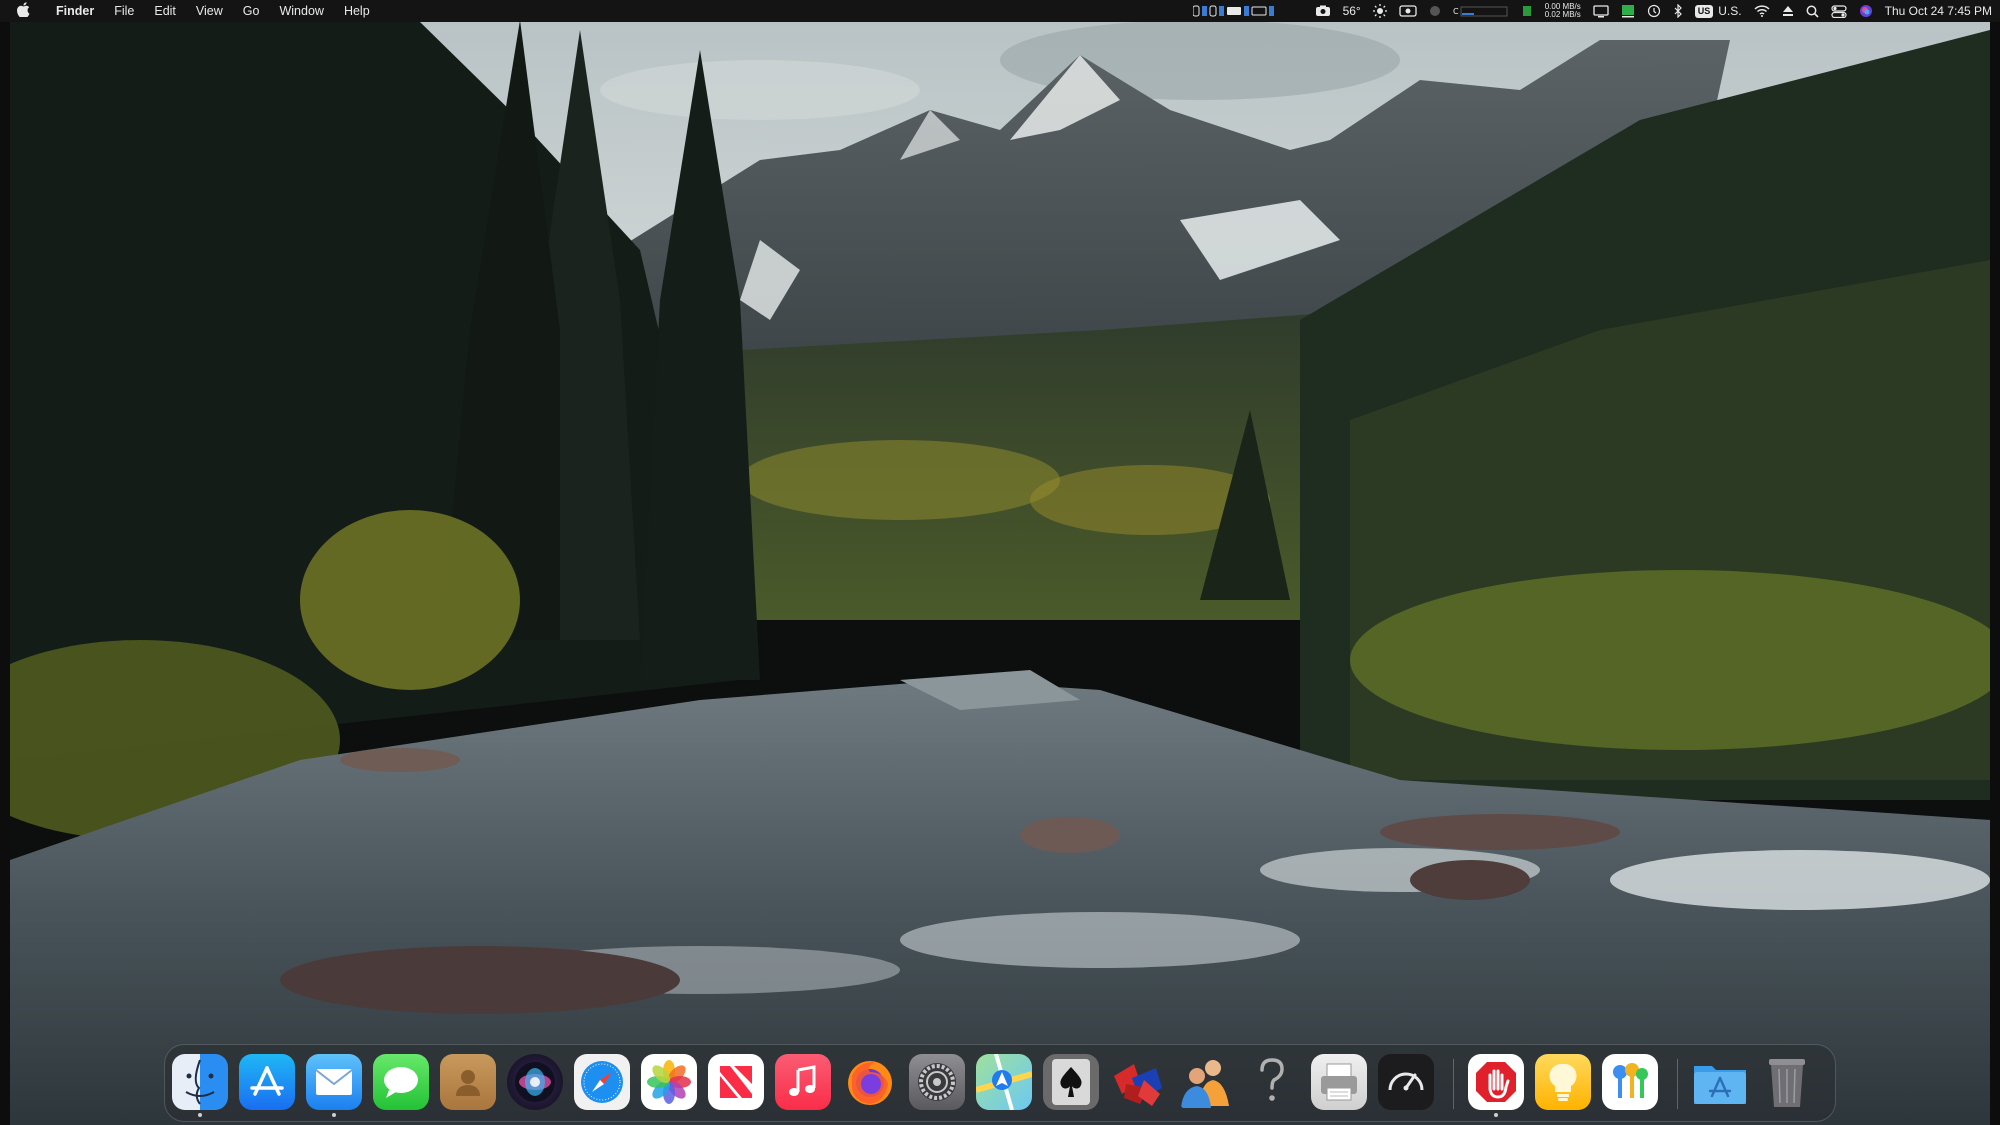  What do you see at coordinates (1323, 11) in the screenshot?
I see `camera-icon` at bounding box center [1323, 11].